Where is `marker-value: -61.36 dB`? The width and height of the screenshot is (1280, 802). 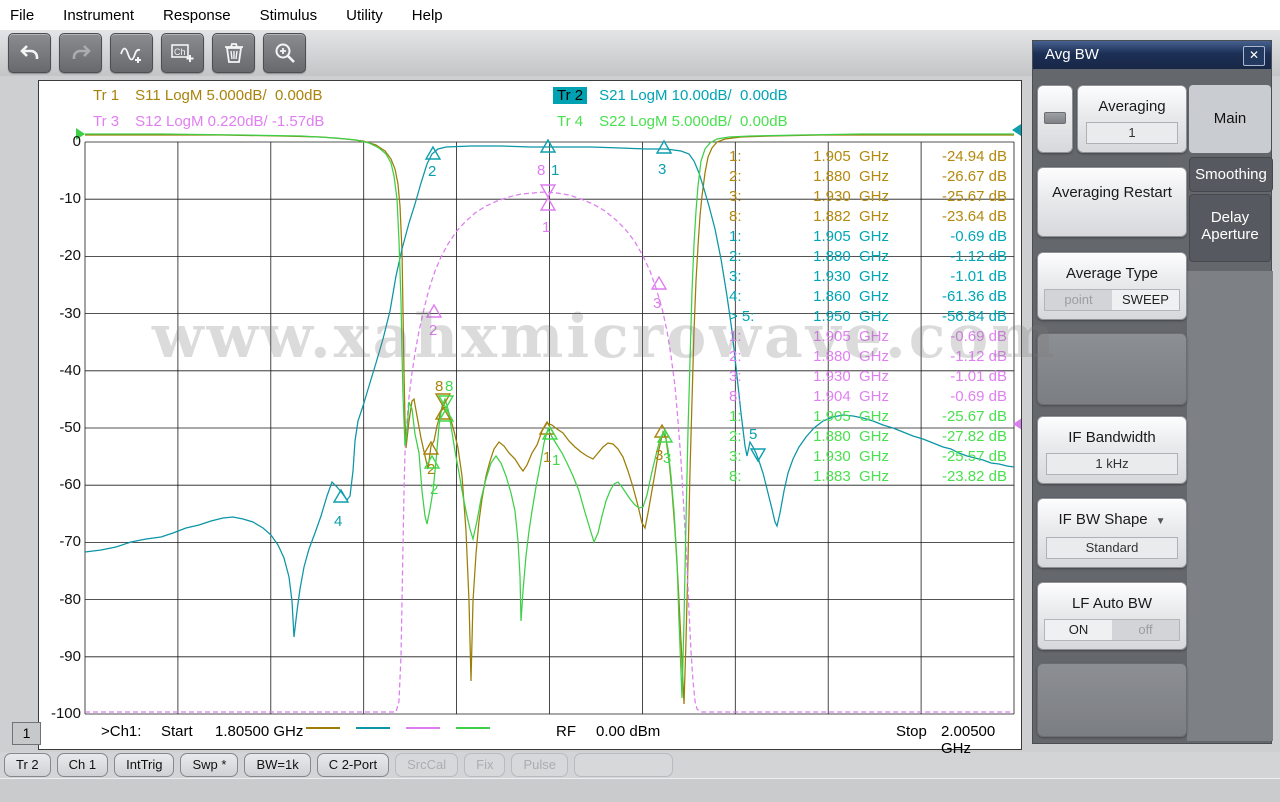 marker-value: -61.36 dB is located at coordinates (974, 296).